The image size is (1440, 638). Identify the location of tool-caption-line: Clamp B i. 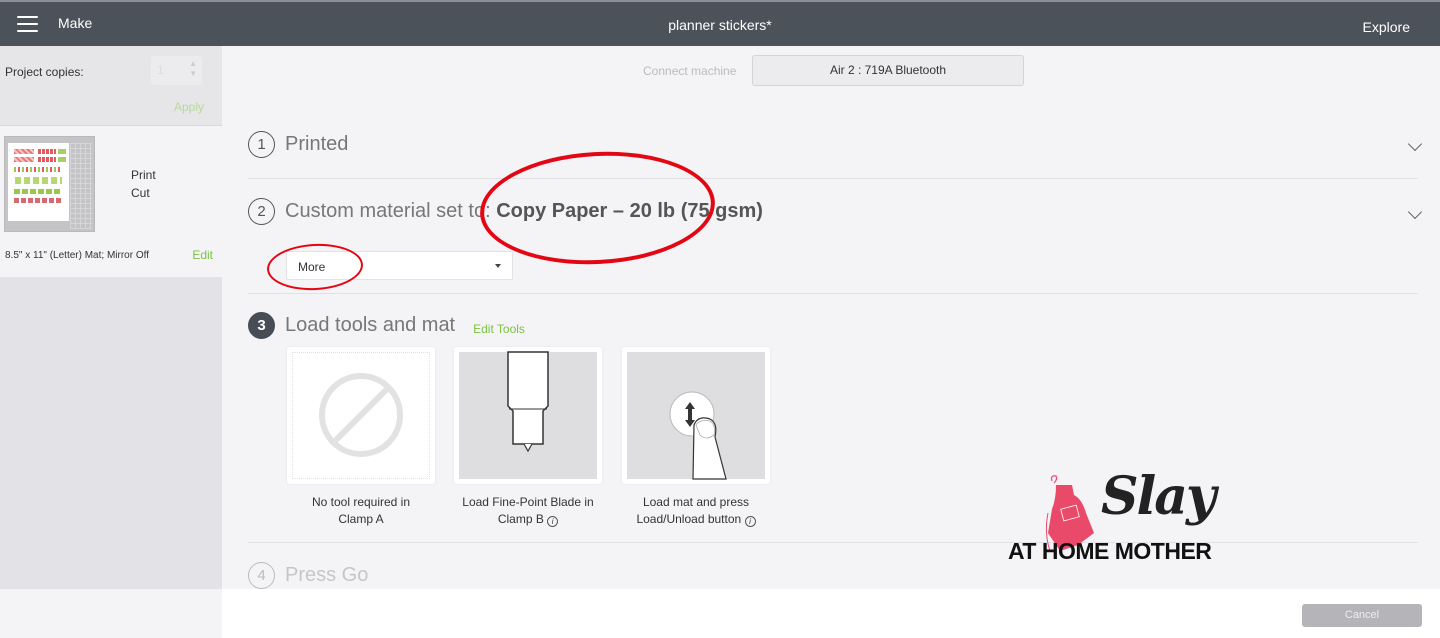
(528, 519).